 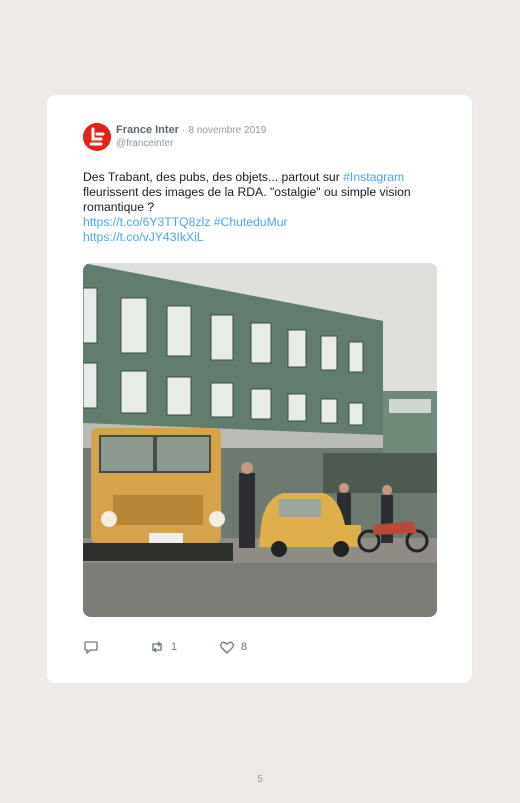 I want to click on retweet-icon, so click(x=157, y=647).